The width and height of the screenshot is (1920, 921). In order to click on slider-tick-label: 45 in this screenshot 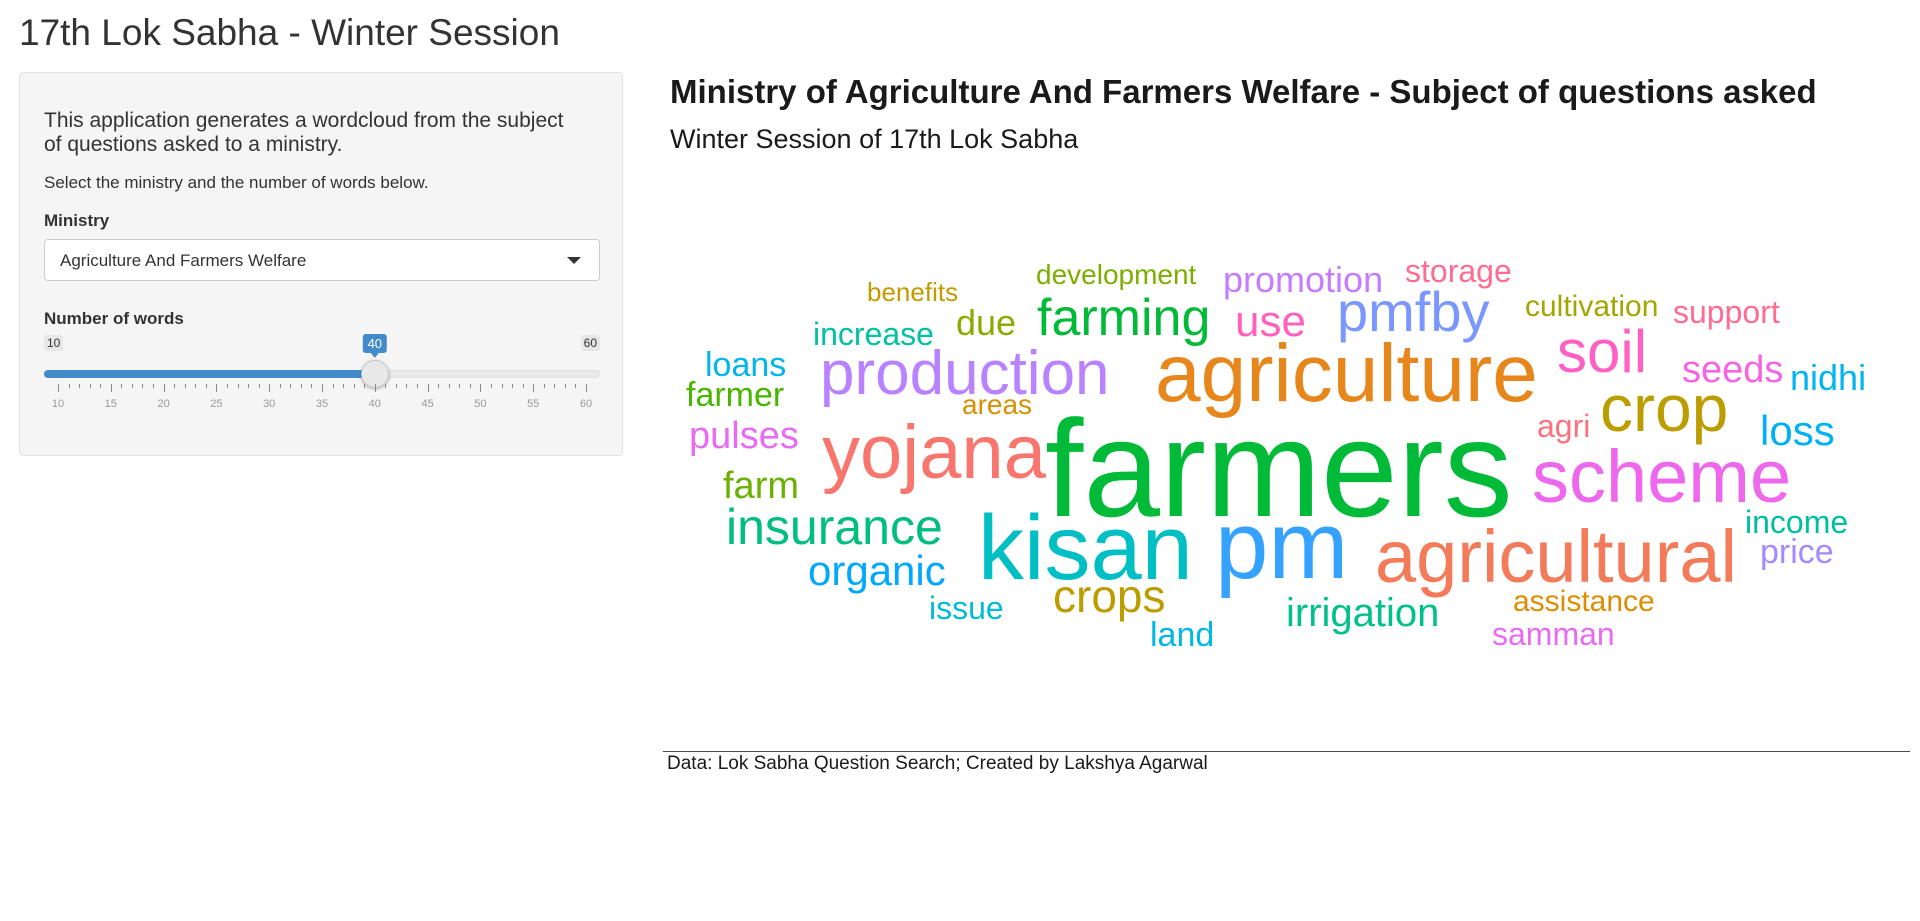, I will do `click(427, 404)`.